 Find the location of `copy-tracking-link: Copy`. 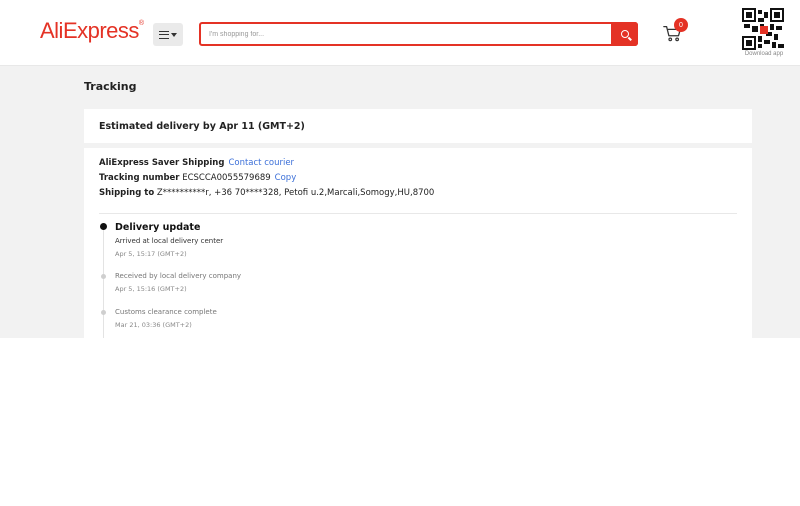

copy-tracking-link: Copy is located at coordinates (286, 178).